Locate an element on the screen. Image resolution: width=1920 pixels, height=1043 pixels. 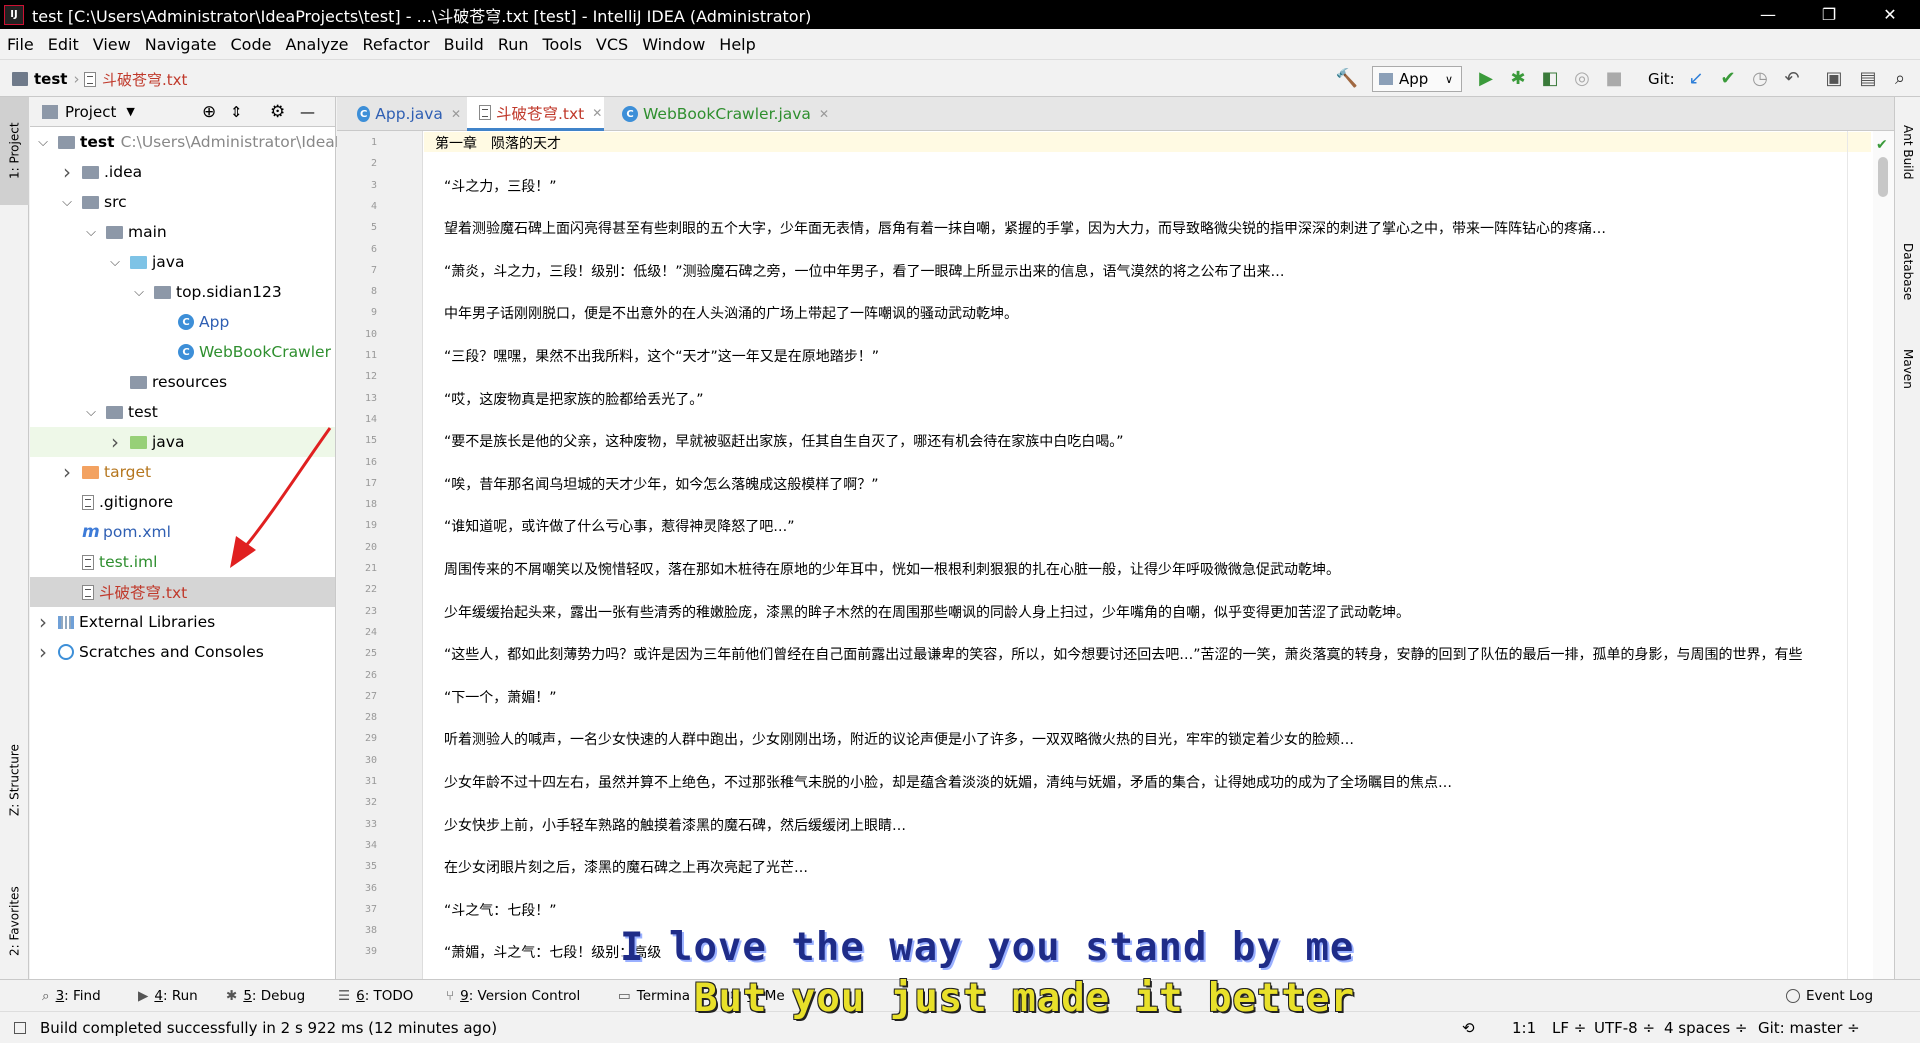
line-separator: LF ÷ is located at coordinates (1569, 1027).